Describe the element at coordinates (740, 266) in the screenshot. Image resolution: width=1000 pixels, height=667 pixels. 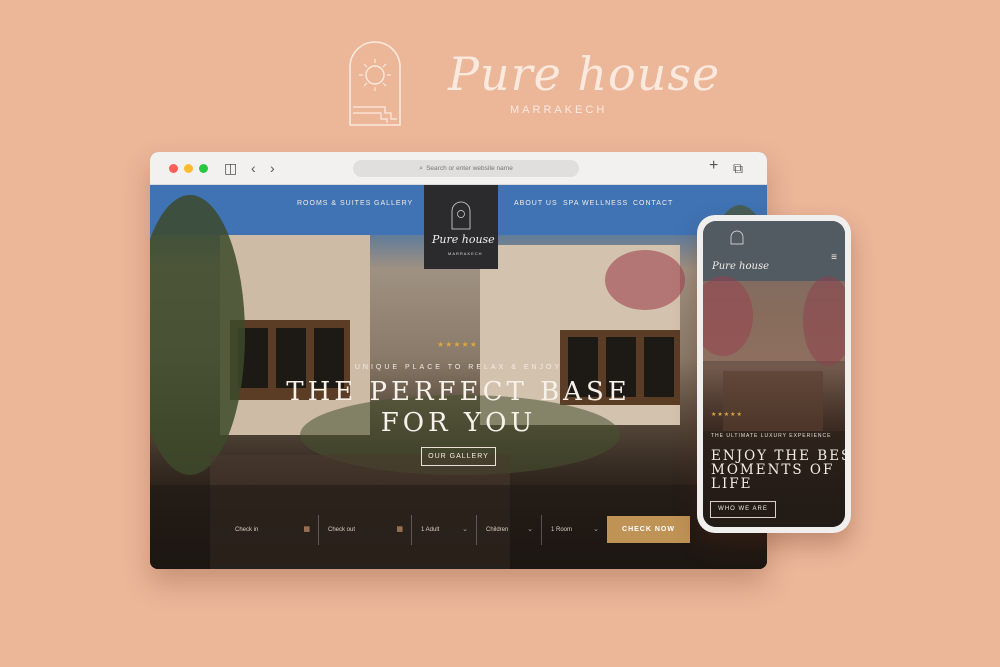
I see `mobile-logo-name: Pure house` at that location.